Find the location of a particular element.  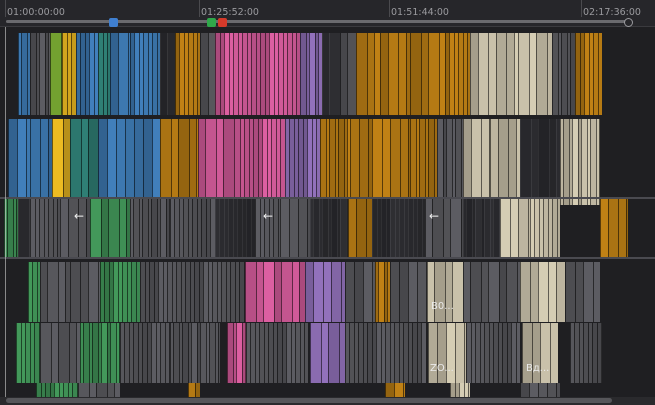

blue-marker is located at coordinates (113, 22).